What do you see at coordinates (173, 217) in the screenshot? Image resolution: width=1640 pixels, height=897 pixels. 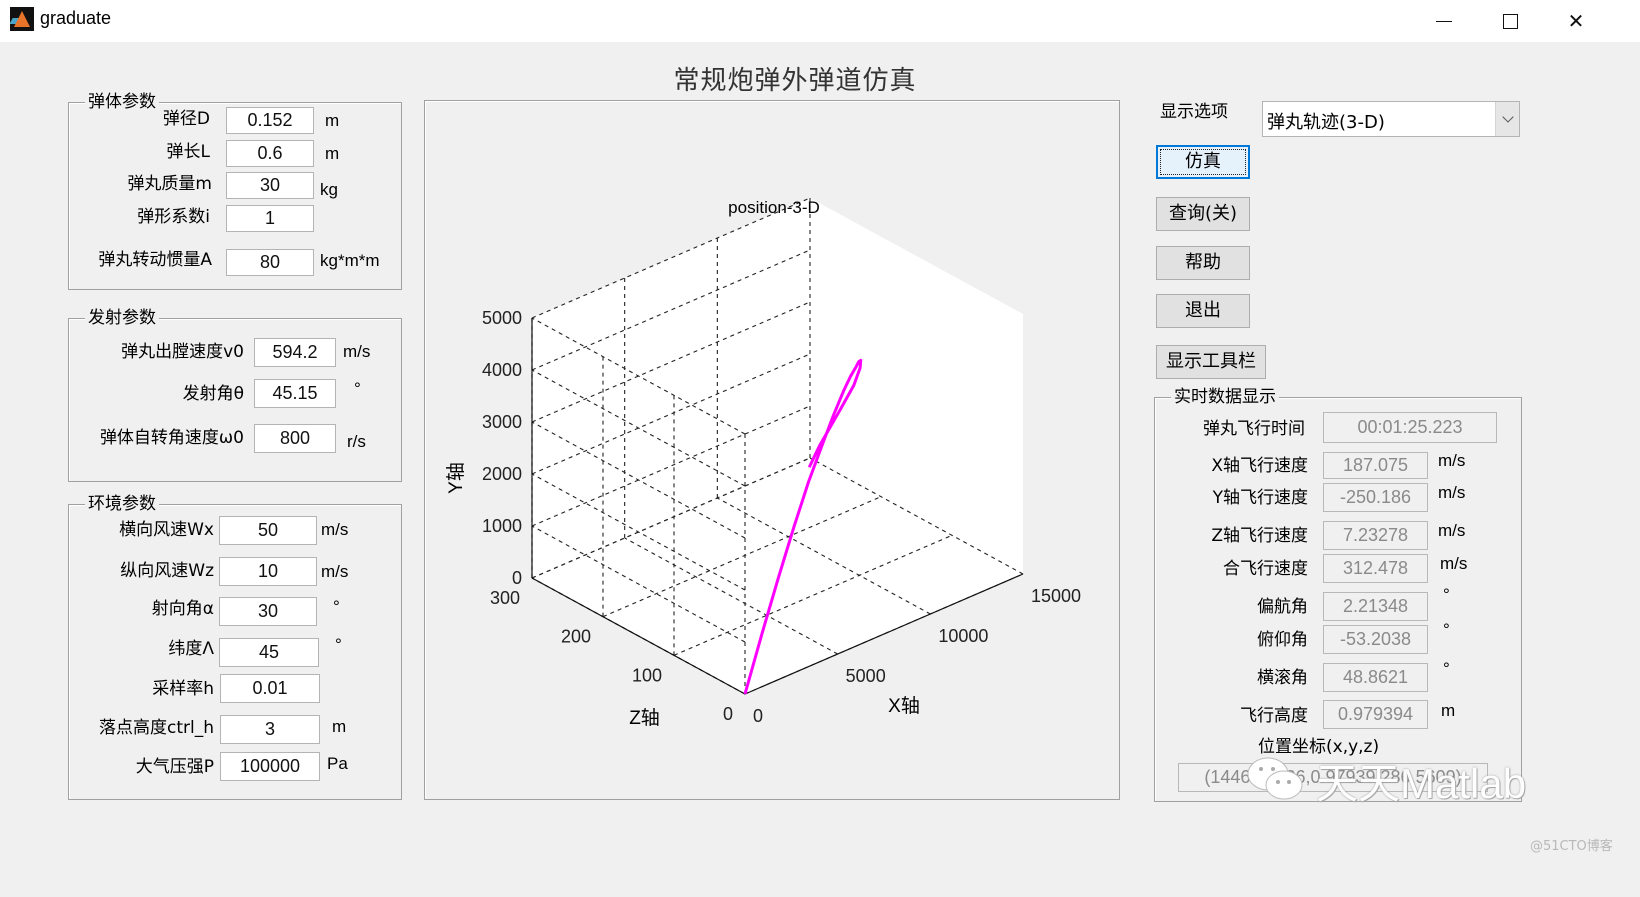 I see `field-label: 弹形系数i` at bounding box center [173, 217].